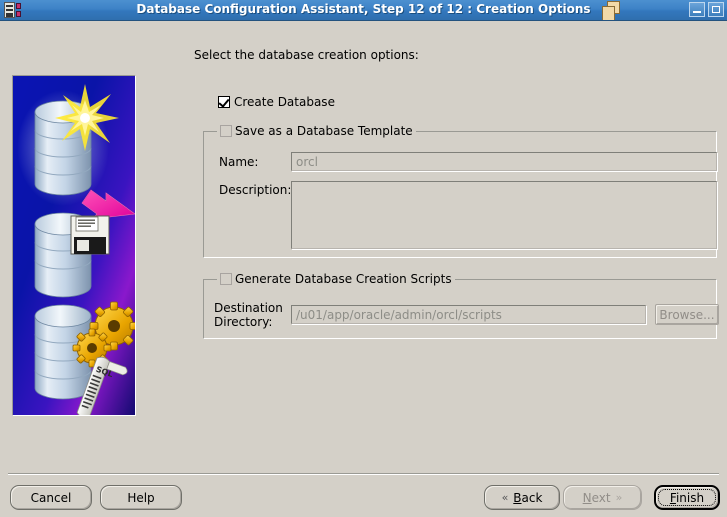 This screenshot has width=727, height=517. I want to click on destination-directory-input: /u01/app/oracle/admin/orcl/scripts, so click(468, 314).